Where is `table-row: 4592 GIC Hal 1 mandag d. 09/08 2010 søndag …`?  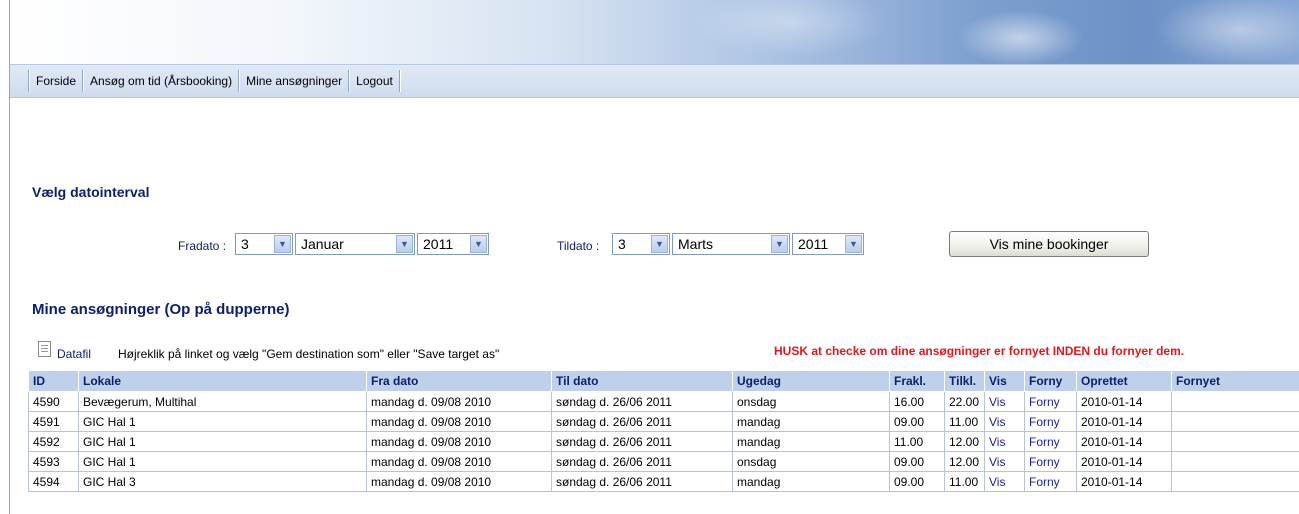 table-row: 4592 GIC Hal 1 mandag d. 09/08 2010 søndag … is located at coordinates (663, 441).